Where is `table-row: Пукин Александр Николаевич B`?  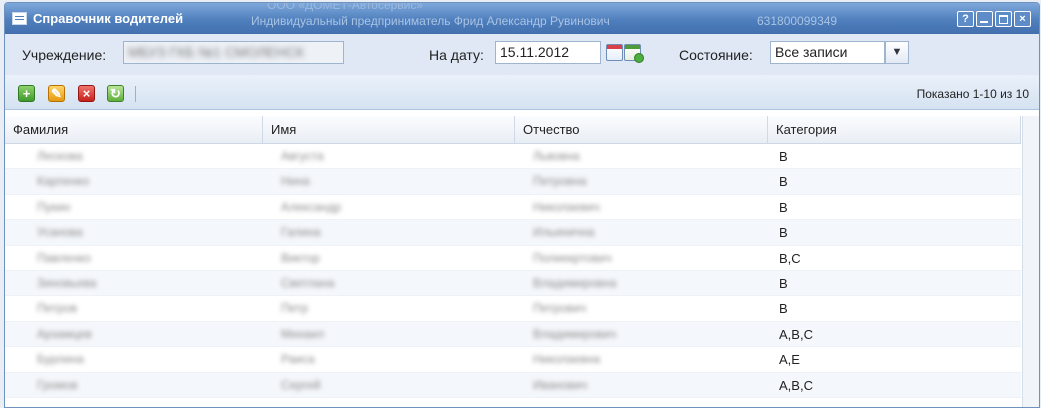 table-row: Пукин Александр Николаевич B is located at coordinates (513, 208).